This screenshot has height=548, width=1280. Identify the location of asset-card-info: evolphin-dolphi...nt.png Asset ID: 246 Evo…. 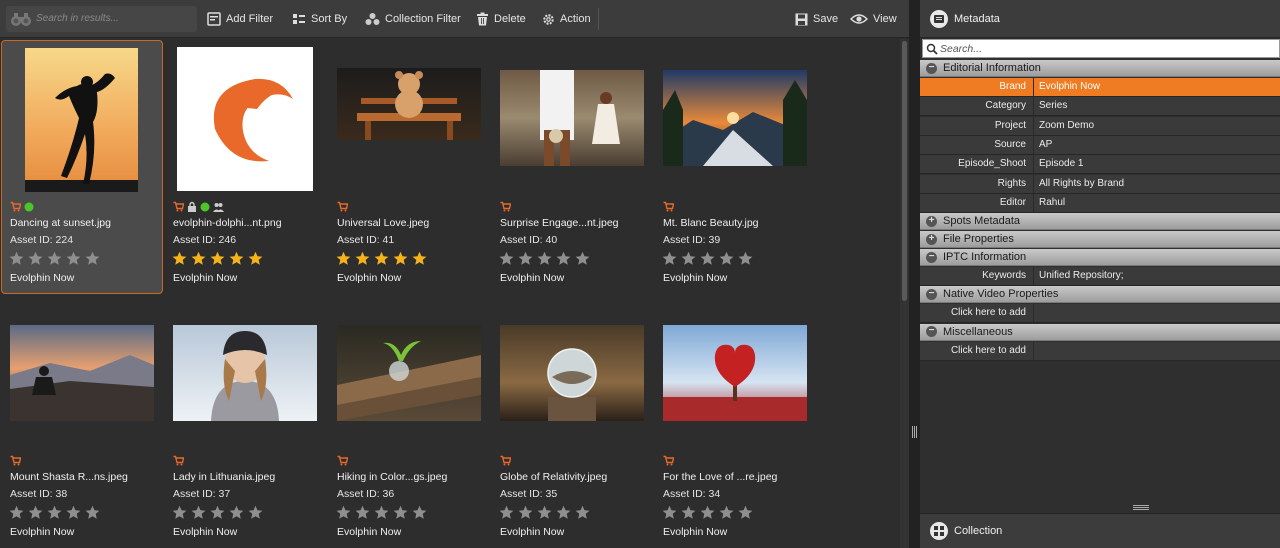
(244, 164).